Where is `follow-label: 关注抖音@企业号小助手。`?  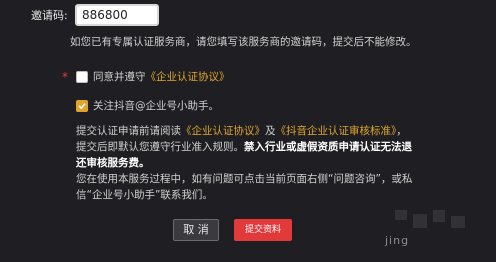
follow-label: 关注抖音@企业号小助手。 is located at coordinates (156, 106).